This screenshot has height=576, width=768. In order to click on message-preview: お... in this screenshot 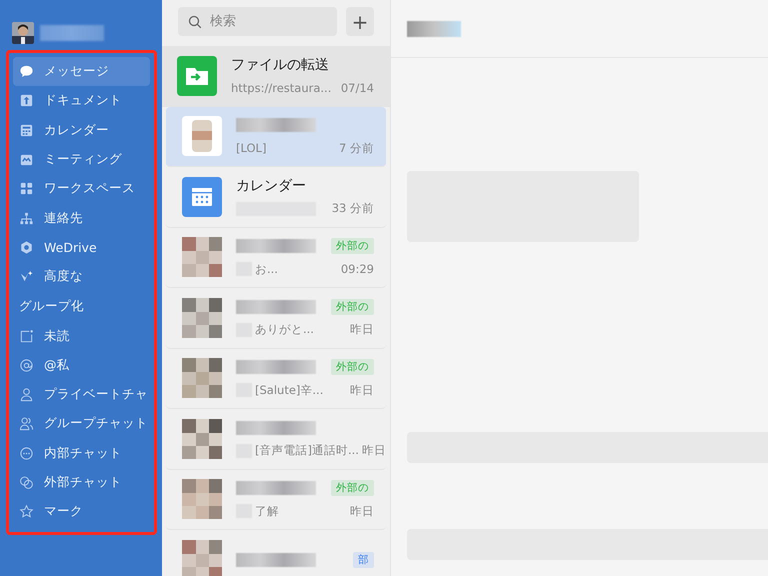, I will do `click(267, 269)`.